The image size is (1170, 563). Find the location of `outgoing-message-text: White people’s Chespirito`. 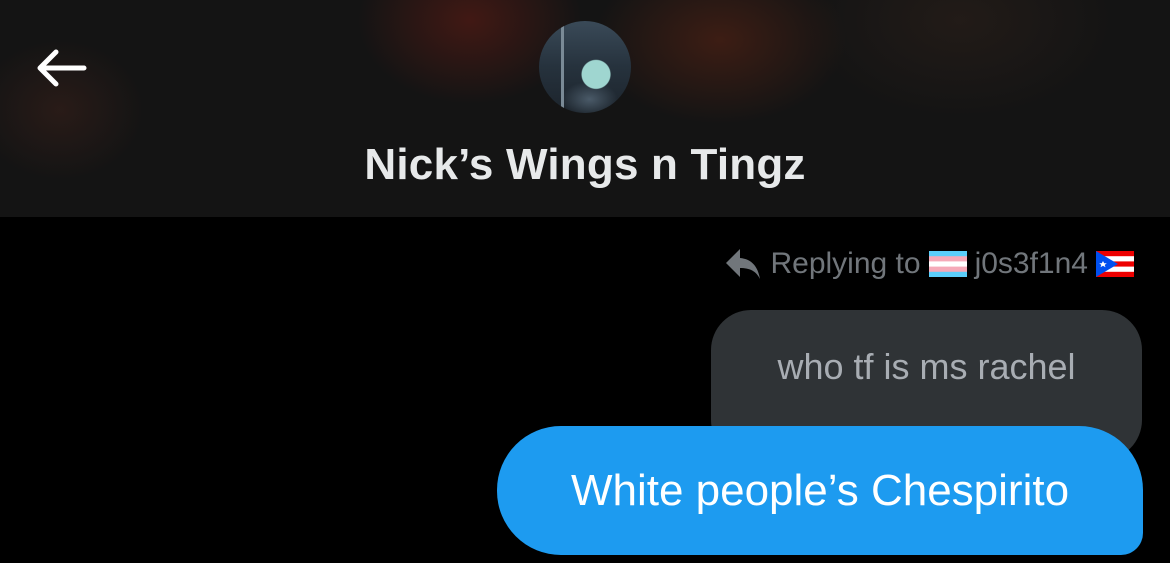

outgoing-message-text: White people’s Chespirito is located at coordinates (820, 490).